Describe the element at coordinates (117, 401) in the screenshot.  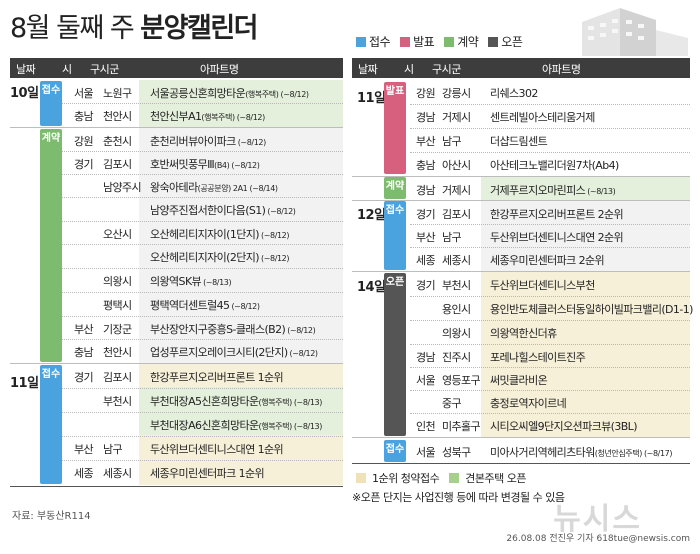
I see `cell-district: 부천시` at that location.